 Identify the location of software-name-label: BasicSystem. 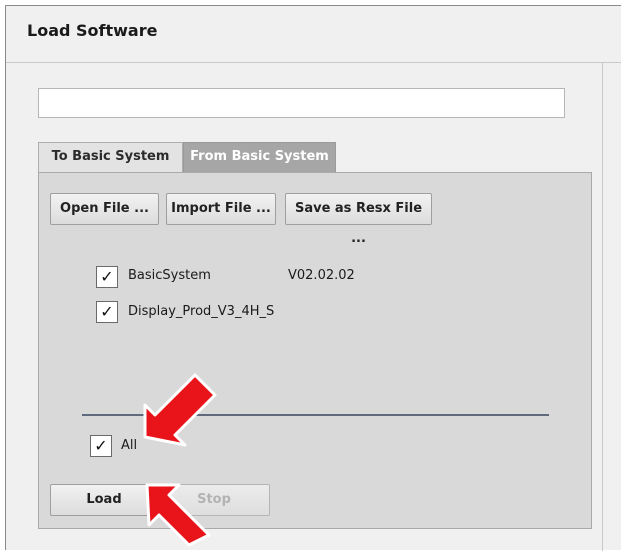
(169, 275).